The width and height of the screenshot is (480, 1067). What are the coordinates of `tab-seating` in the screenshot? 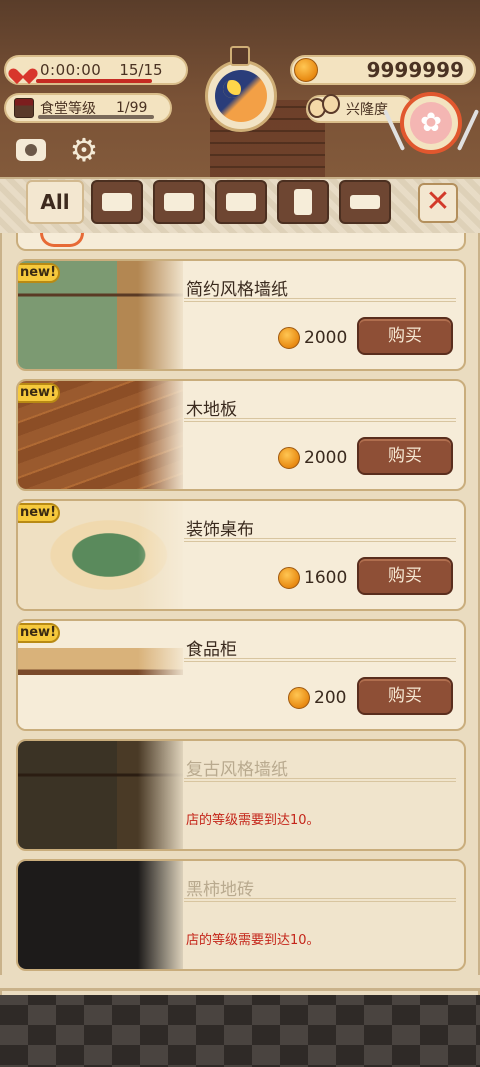 It's located at (179, 202).